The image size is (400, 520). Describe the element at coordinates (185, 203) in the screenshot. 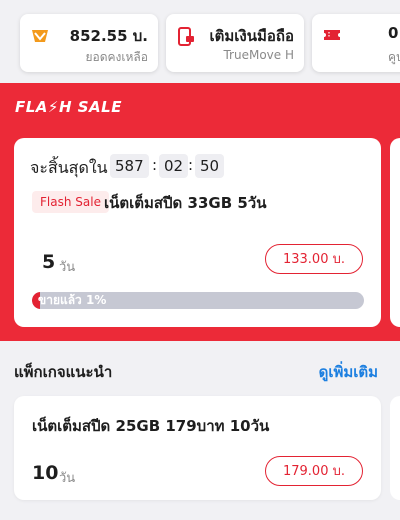

I see `package-name: เน็ตเต็มสปีด 33GB 5วัน` at that location.